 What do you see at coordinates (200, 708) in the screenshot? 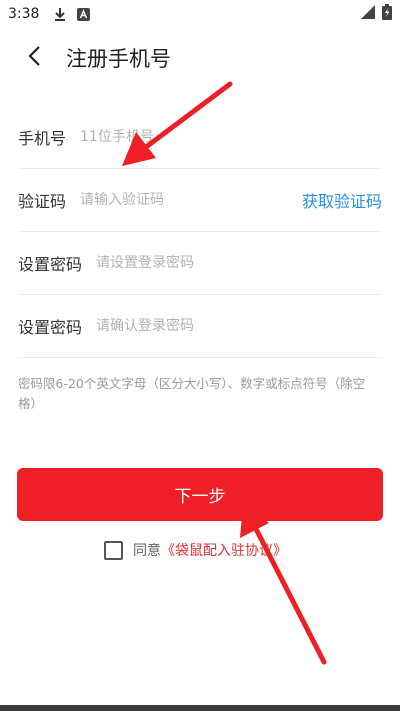
I see `system-nav-bar` at bounding box center [200, 708].